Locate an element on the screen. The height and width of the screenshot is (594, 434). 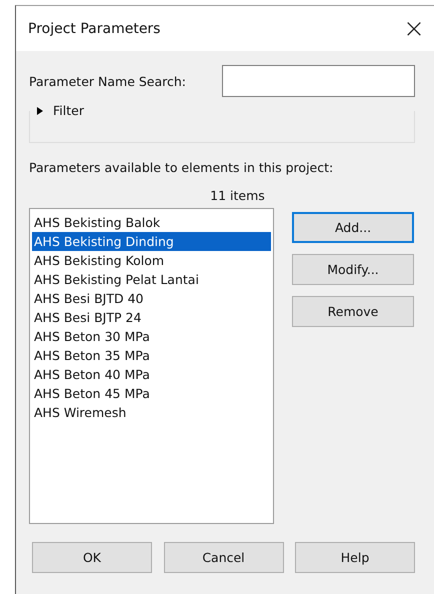
list-item: AHS Beton 30 MPa is located at coordinates (151, 336).